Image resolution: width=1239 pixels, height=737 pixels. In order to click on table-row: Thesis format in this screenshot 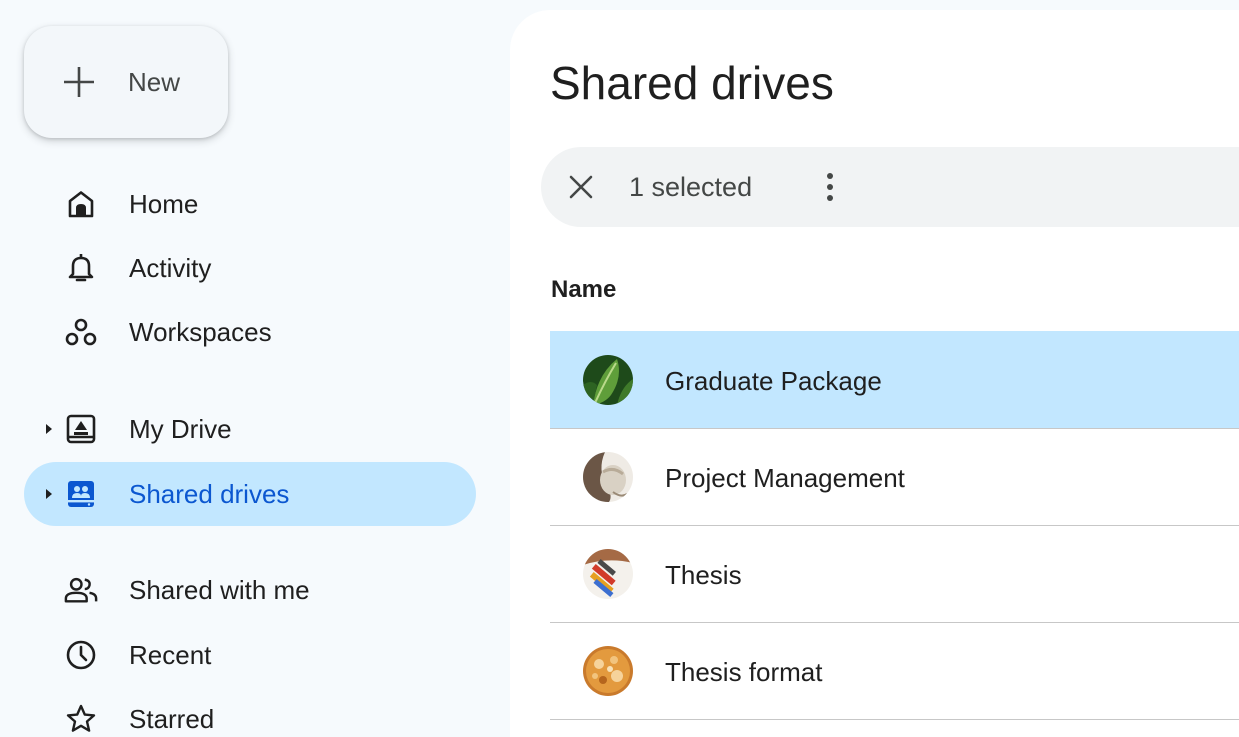, I will do `click(894, 671)`.